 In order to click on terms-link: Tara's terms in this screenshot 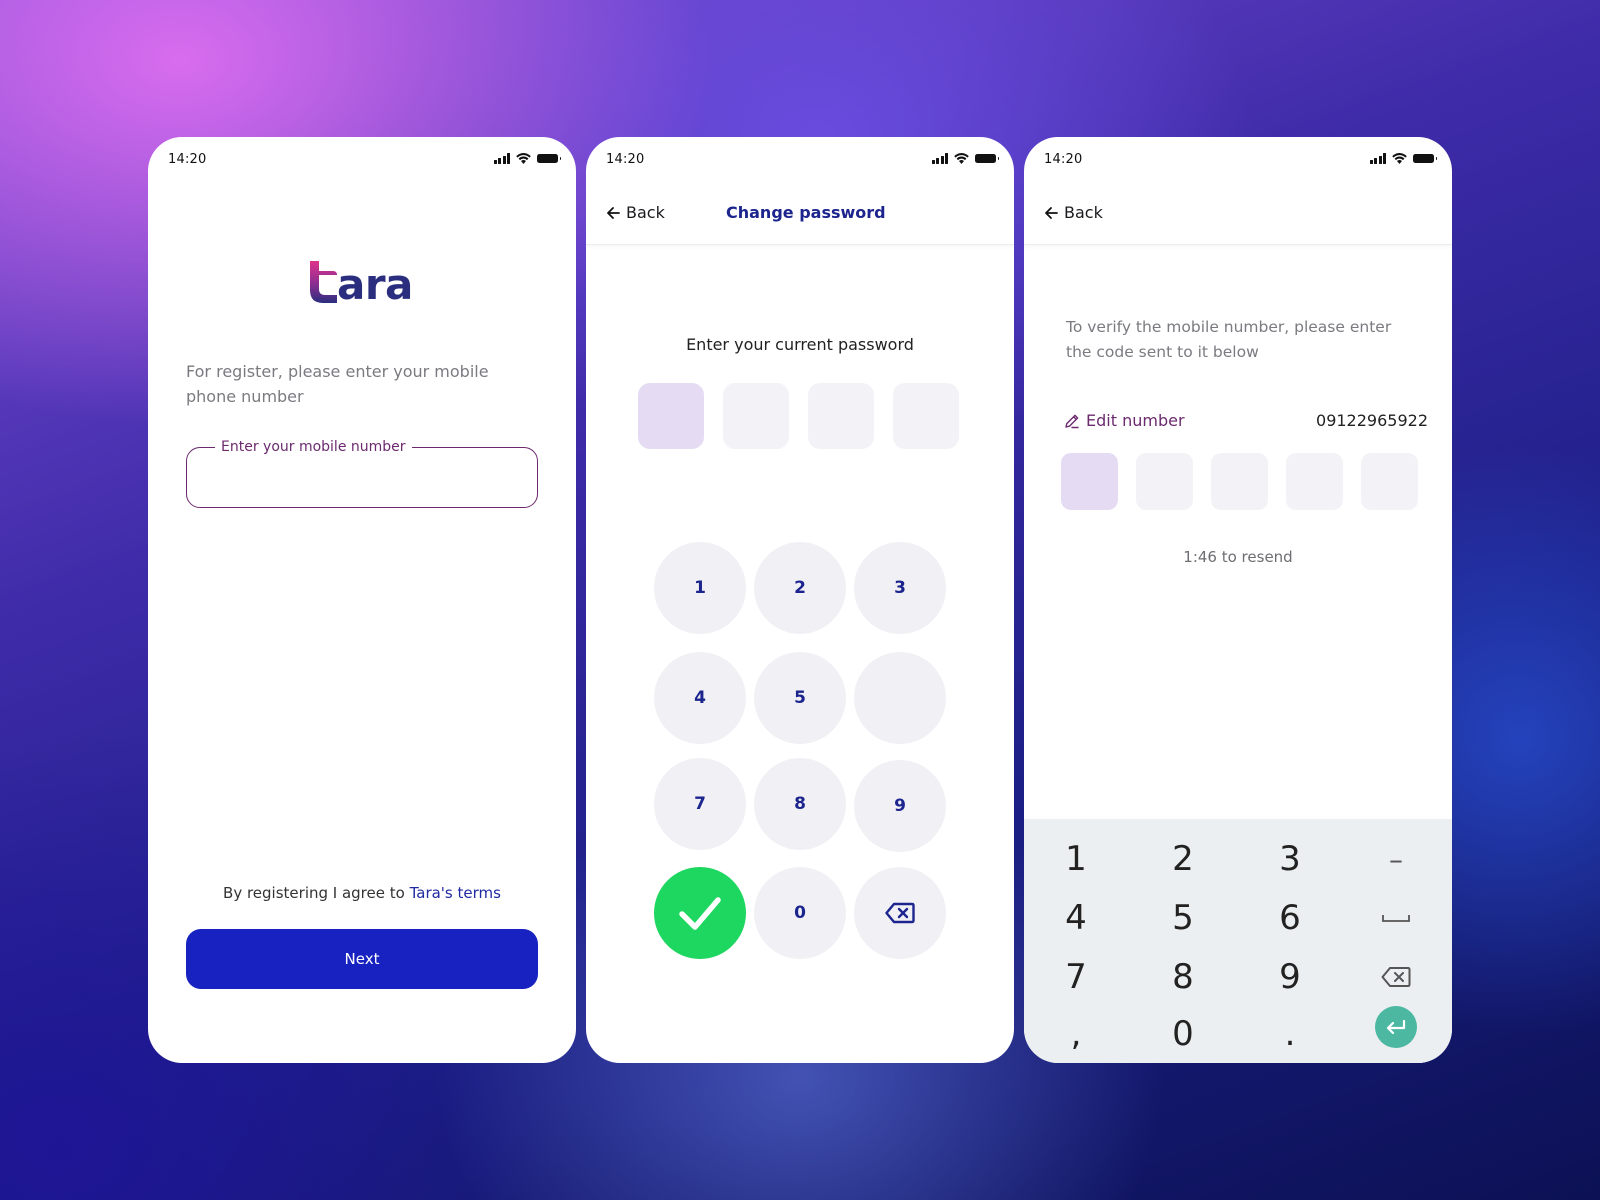, I will do `click(455, 893)`.